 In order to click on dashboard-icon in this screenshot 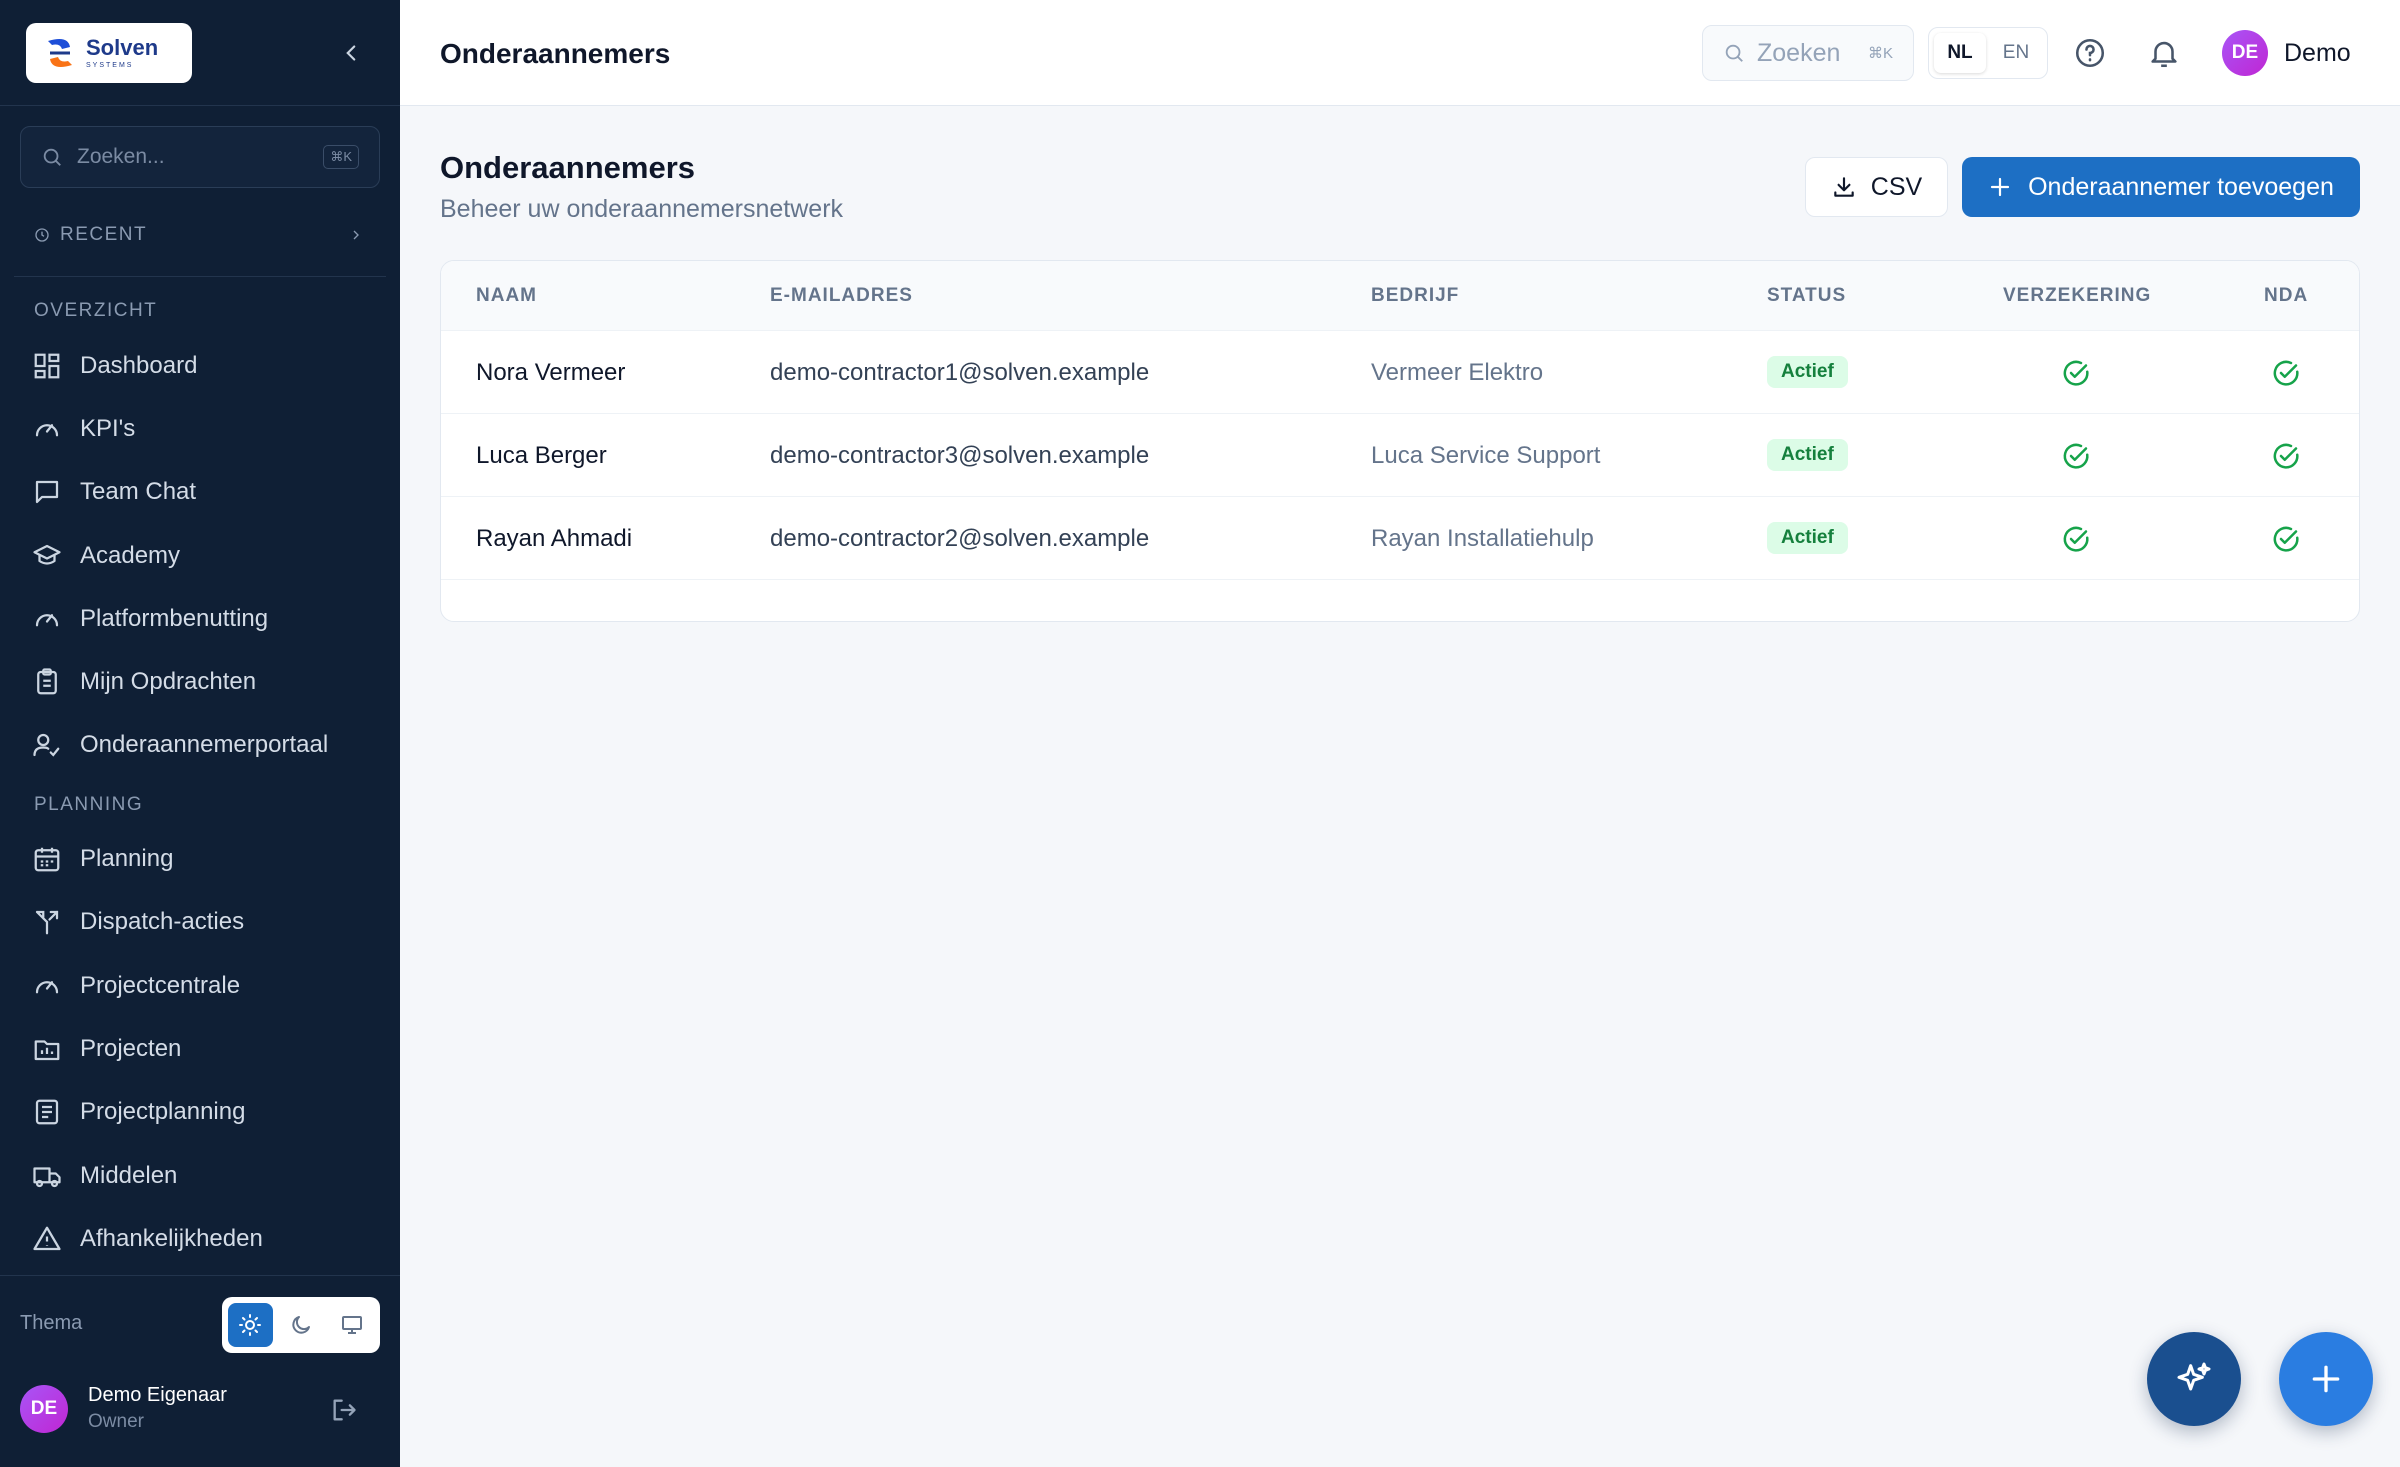, I will do `click(47, 366)`.